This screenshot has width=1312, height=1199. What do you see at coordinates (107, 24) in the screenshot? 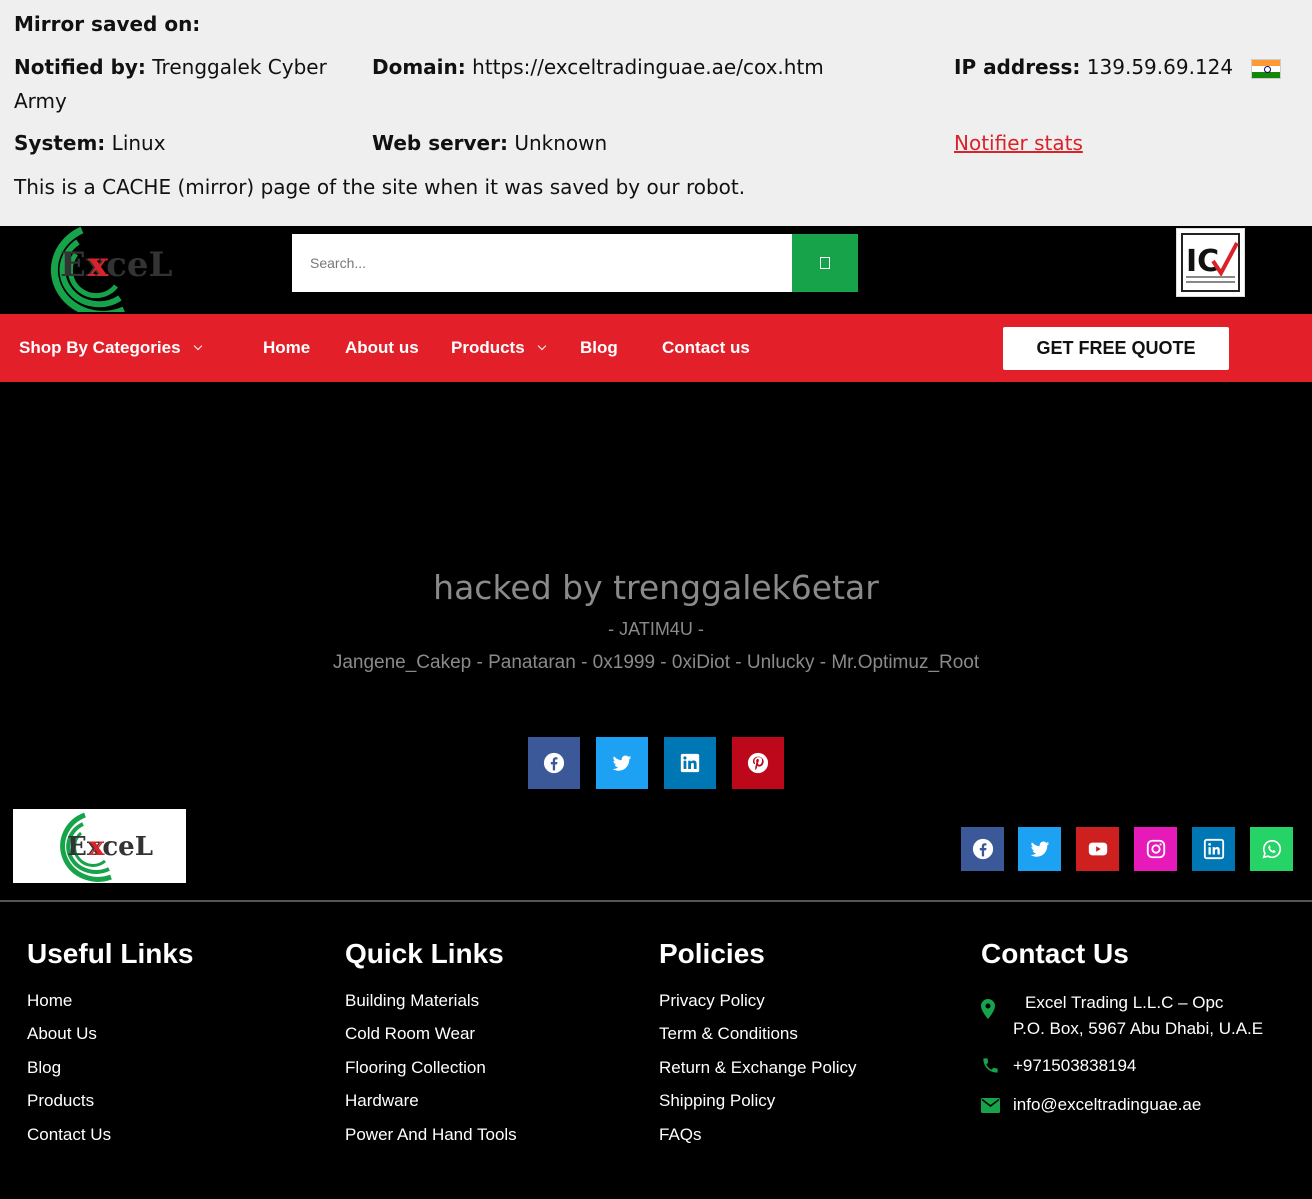
I see `mirror-saved-label: Mirror saved on:` at bounding box center [107, 24].